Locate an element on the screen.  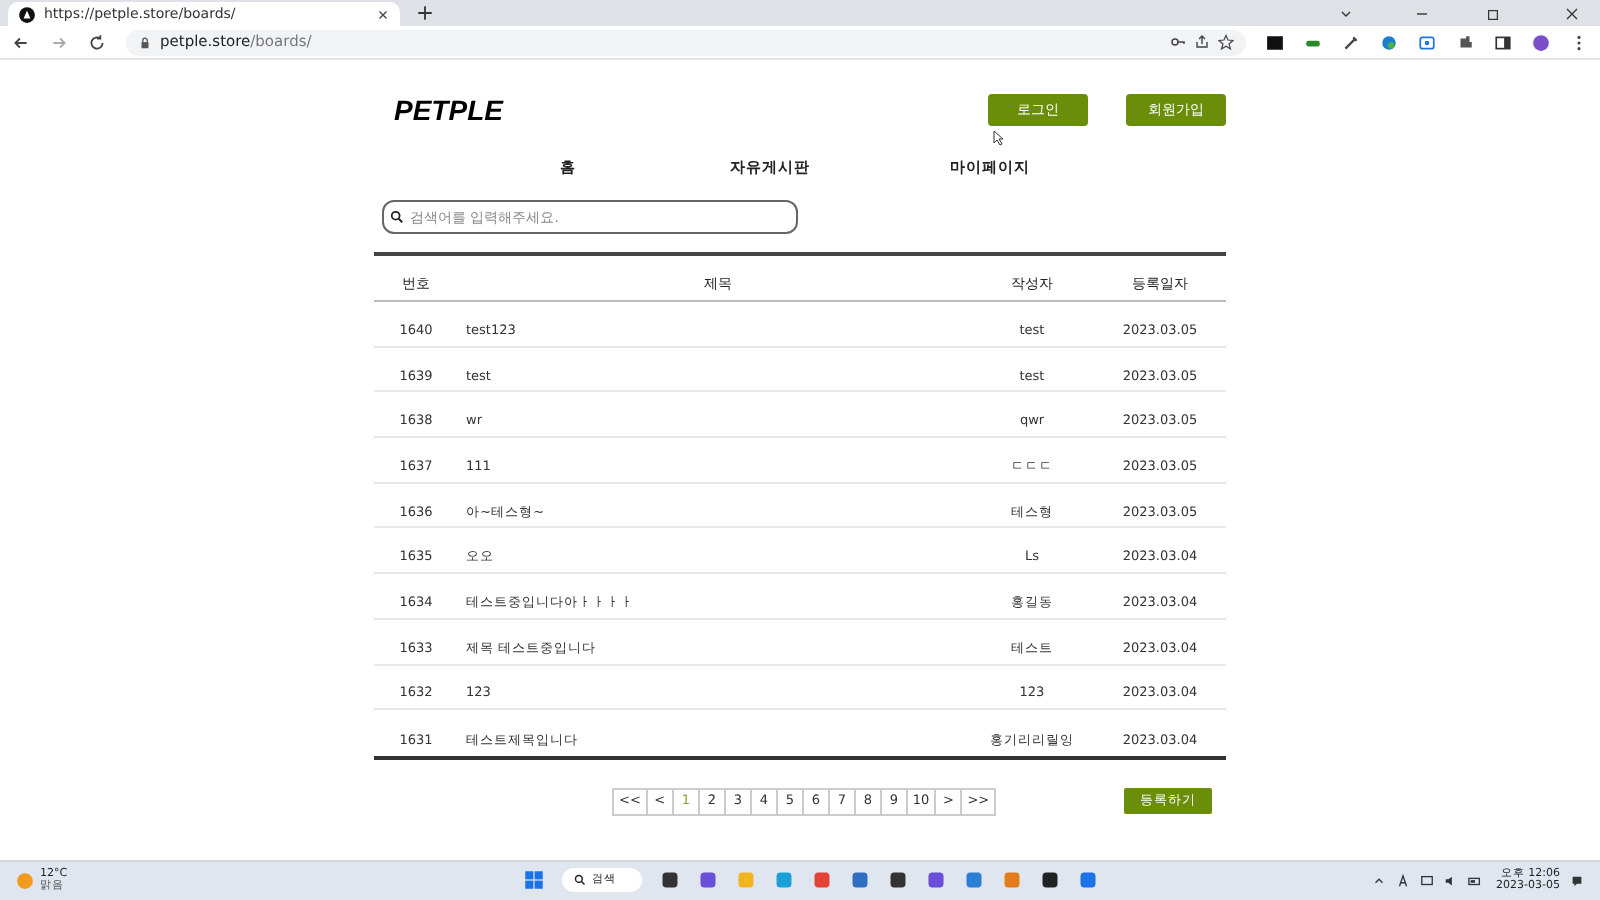
logo: PETPLE is located at coordinates (448, 110).